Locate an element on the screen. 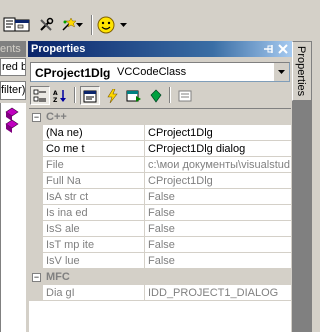 The height and width of the screenshot is (332, 320). property-row: Dia gI IDD_PROJECT1_DIALOG is located at coordinates (160, 293).